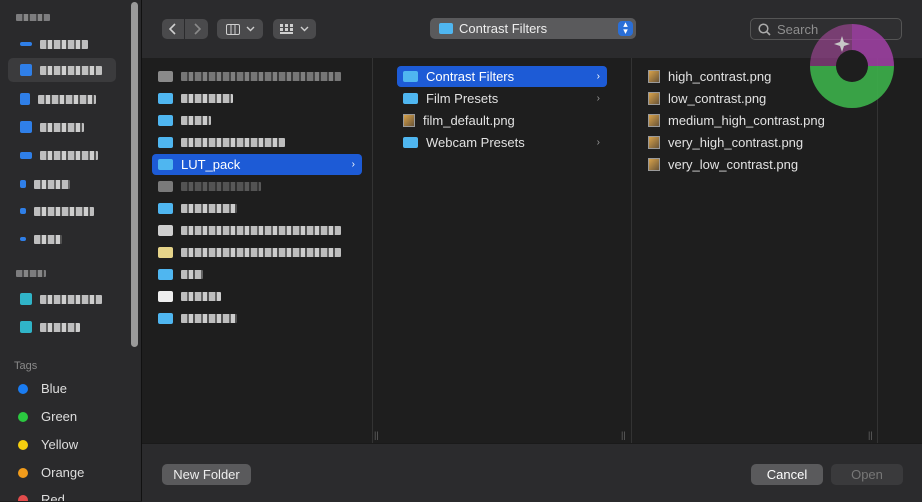 Image resolution: width=922 pixels, height=502 pixels. What do you see at coordinates (31, 273) in the screenshot?
I see `sidebar-heading-locations` at bounding box center [31, 273].